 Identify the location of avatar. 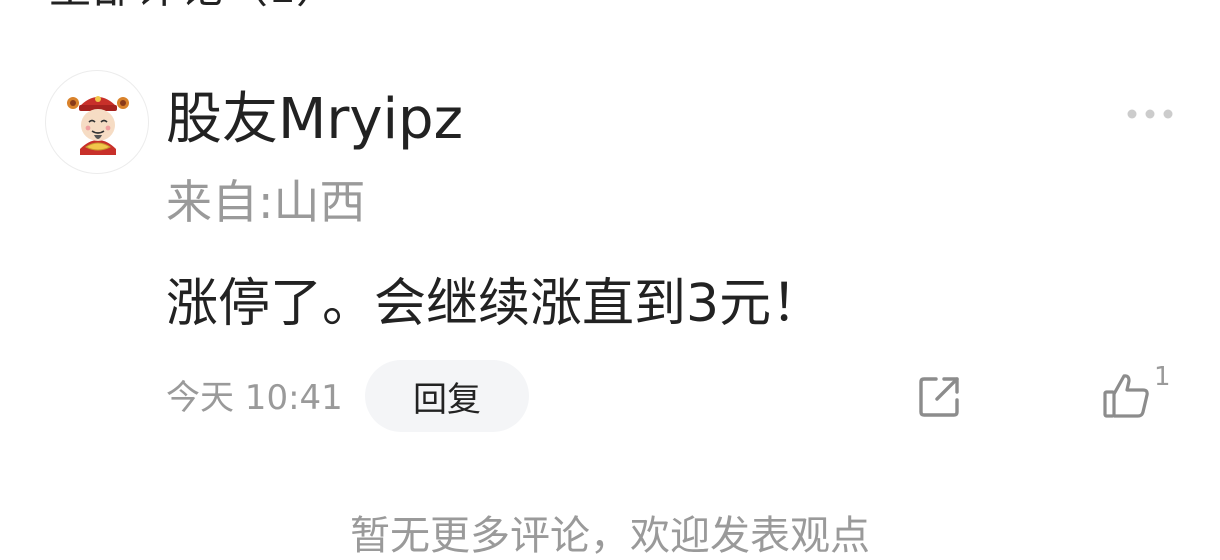
(97, 122).